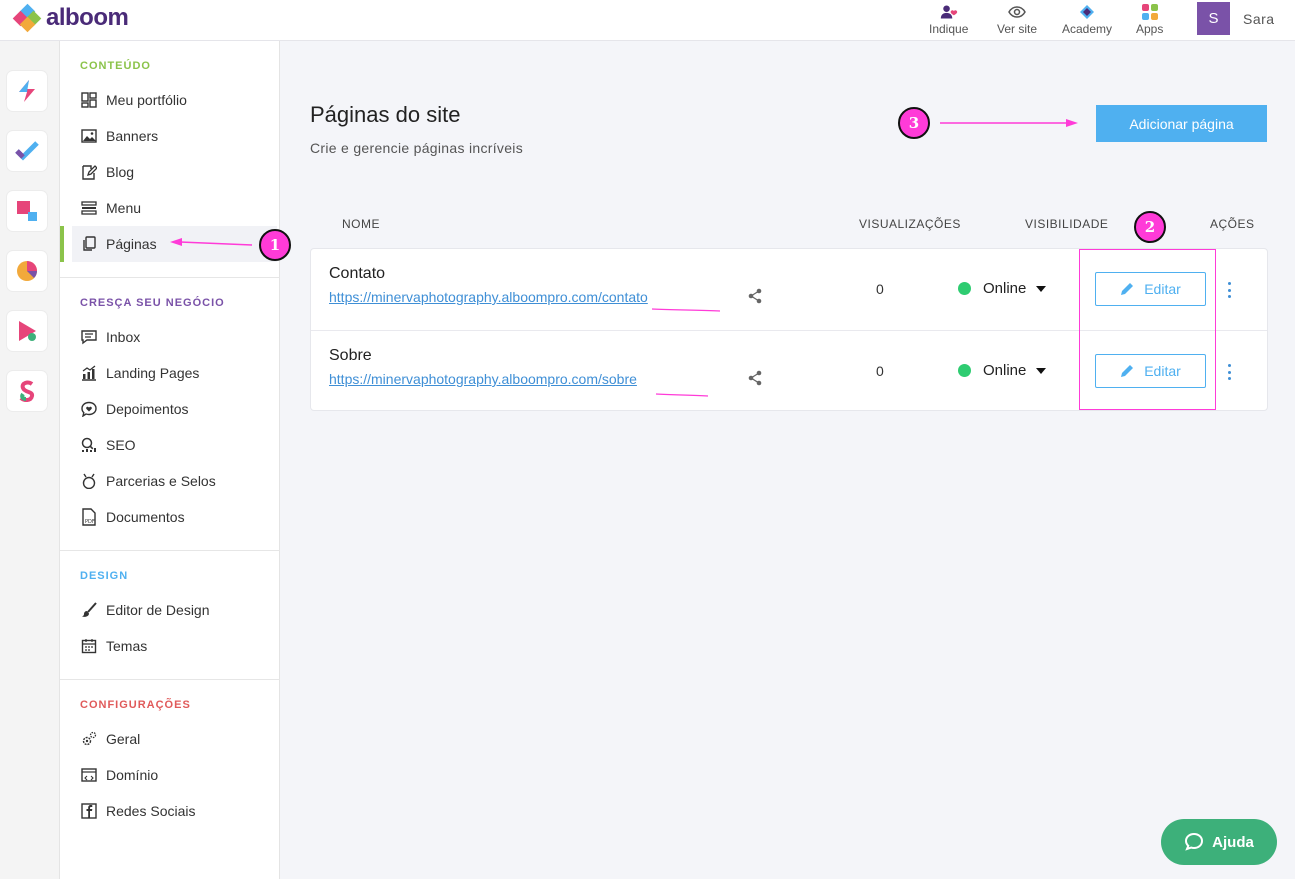 The image size is (1295, 879). I want to click on chat-bubble-icon, so click(1194, 841).